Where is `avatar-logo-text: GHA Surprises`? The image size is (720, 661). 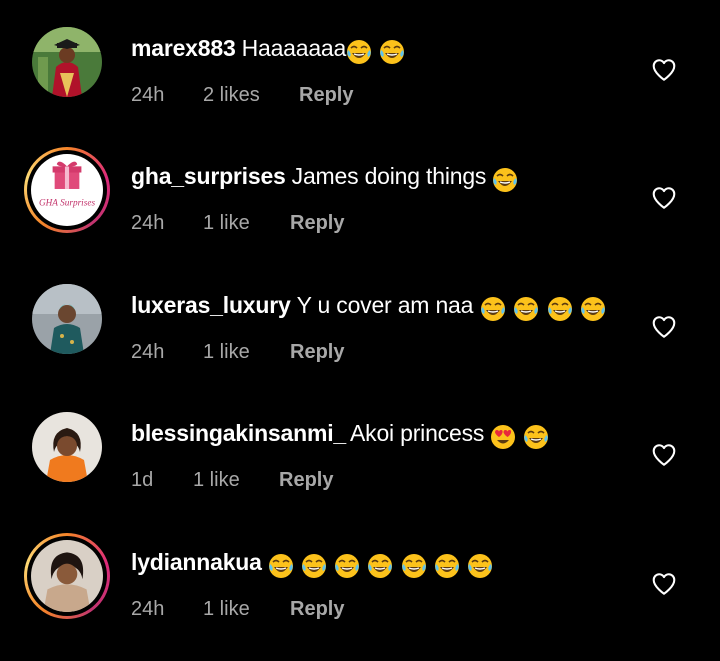
avatar-logo-text: GHA Surprises is located at coordinates (67, 203).